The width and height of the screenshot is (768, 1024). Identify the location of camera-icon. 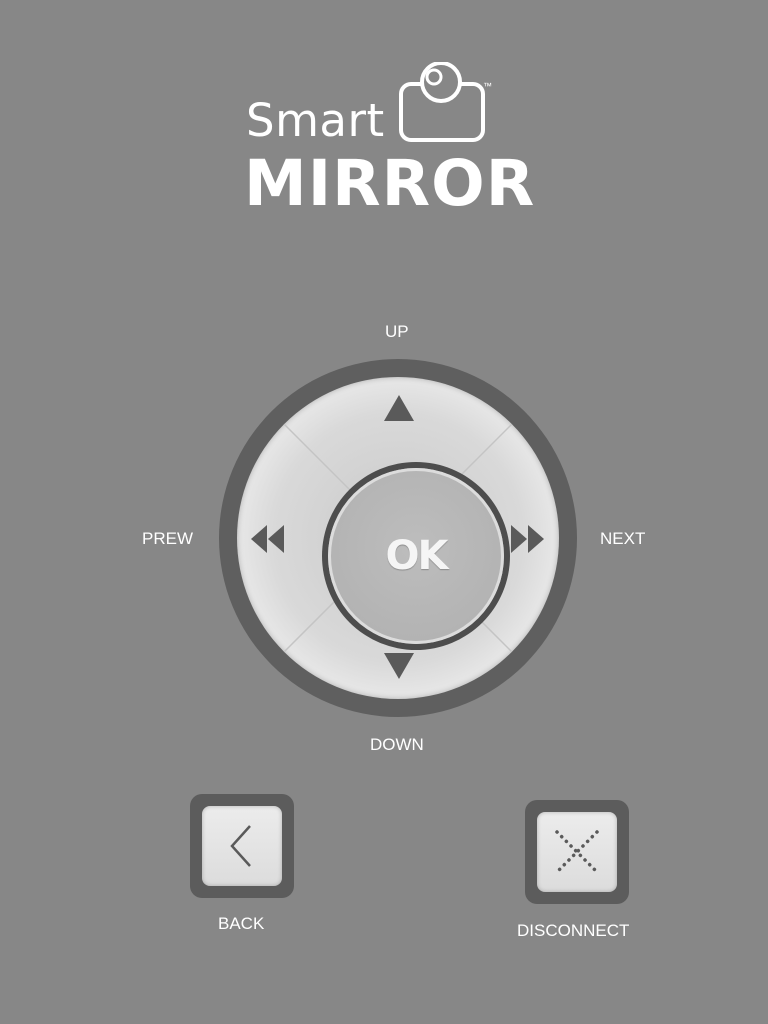
(442, 102).